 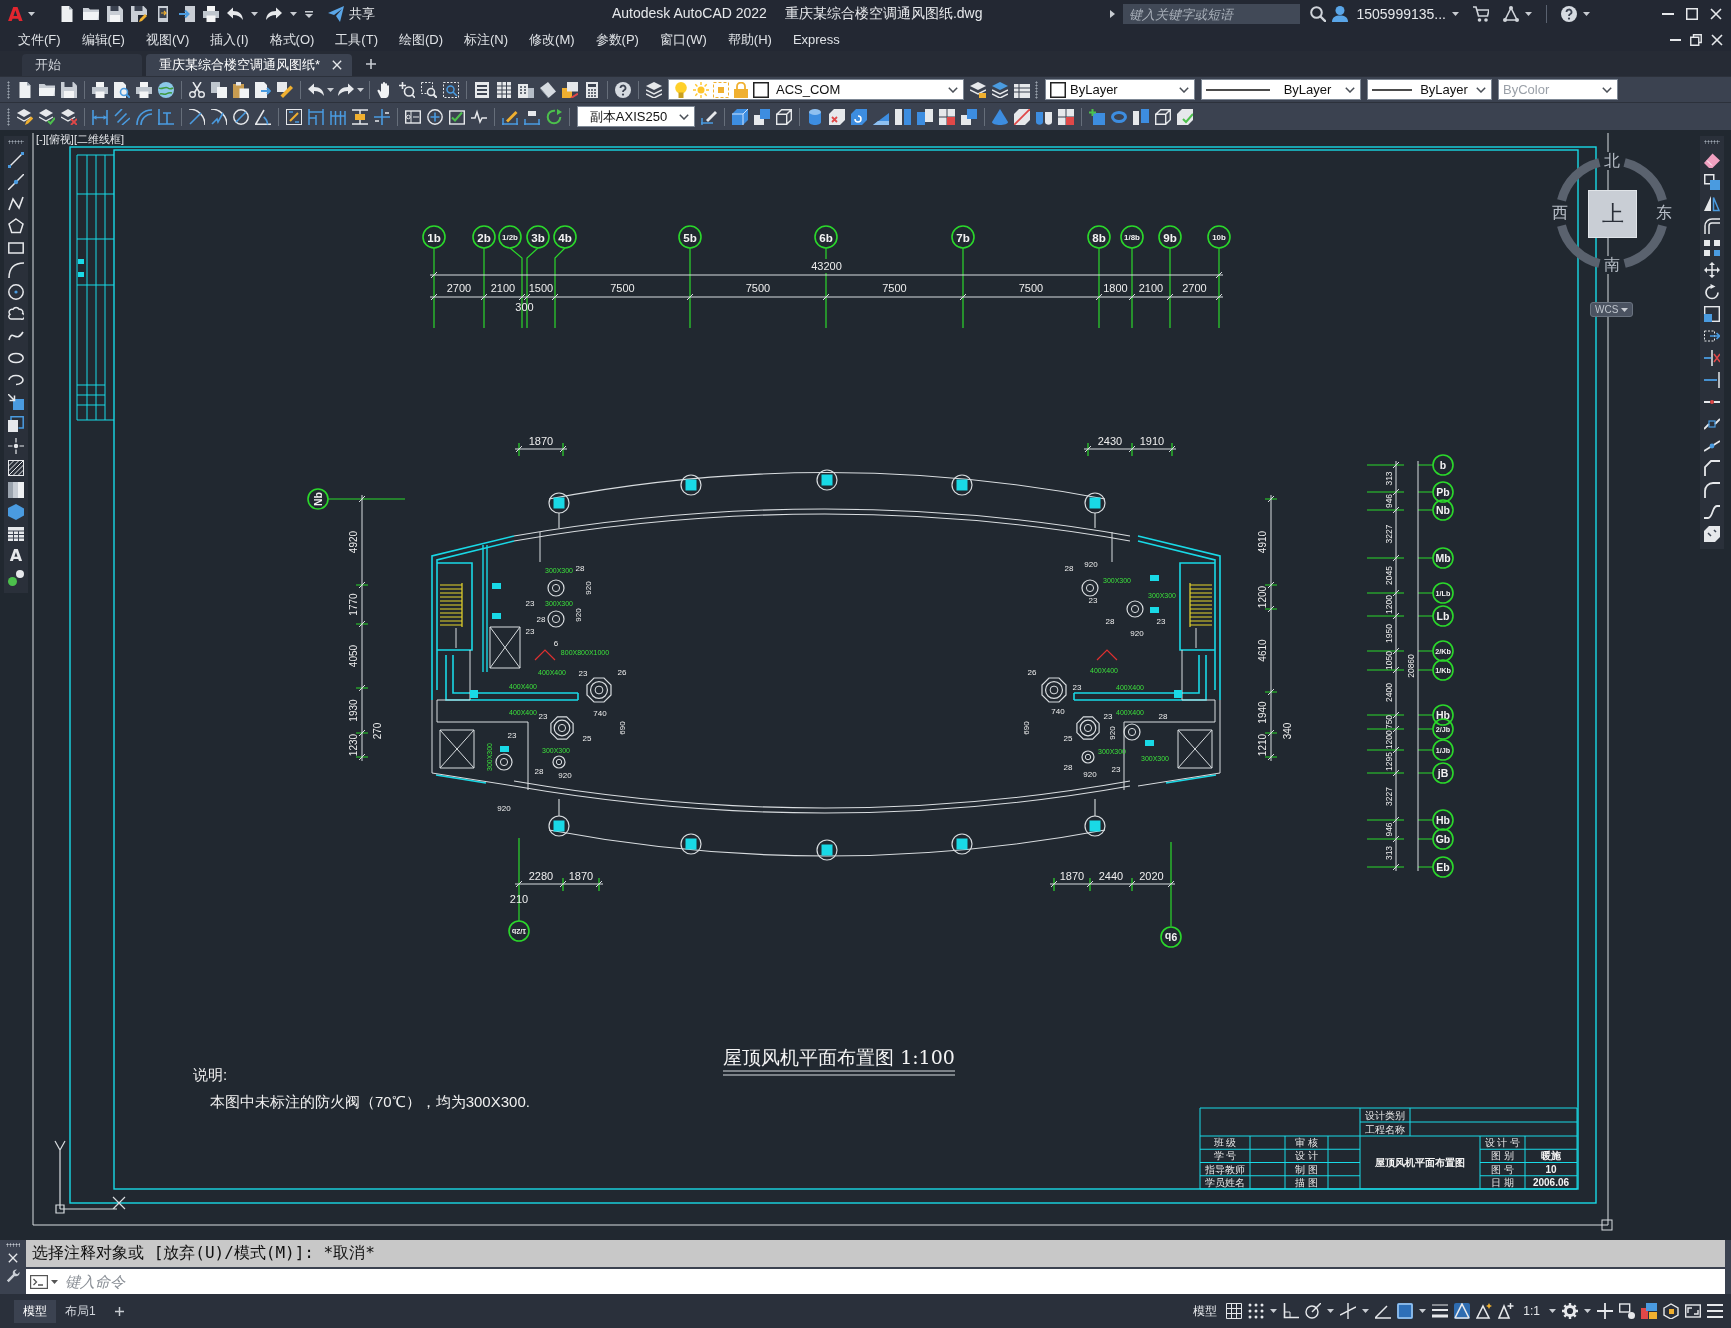 What do you see at coordinates (837, 116) in the screenshot?
I see `box-cross-icon` at bounding box center [837, 116].